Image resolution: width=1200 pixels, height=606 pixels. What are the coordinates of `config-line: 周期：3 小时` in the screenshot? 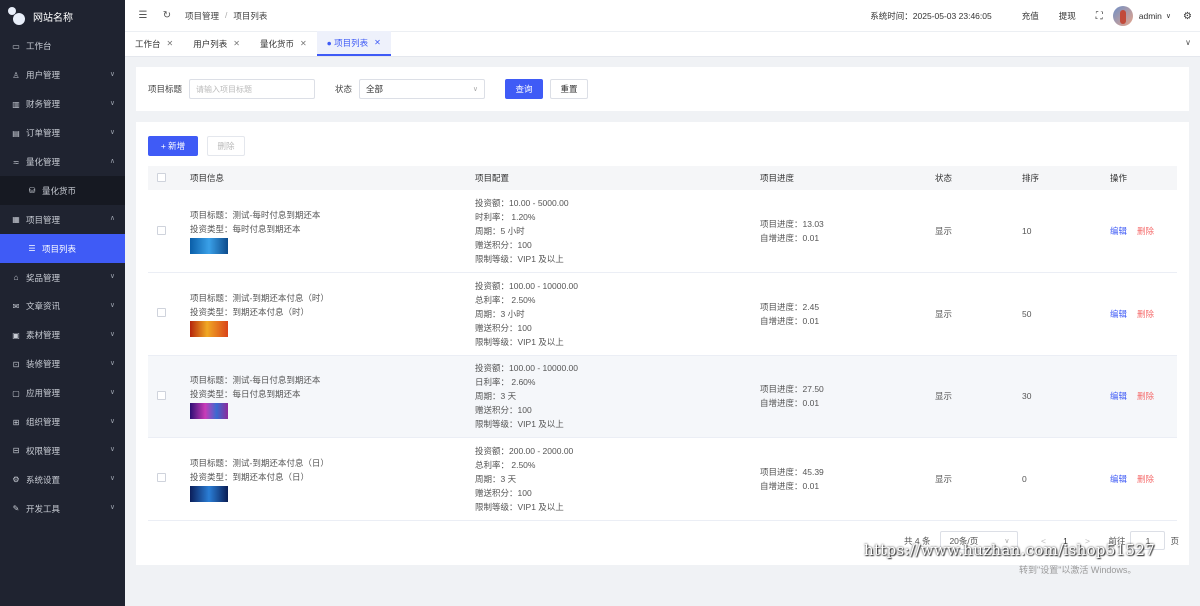 It's located at (500, 313).